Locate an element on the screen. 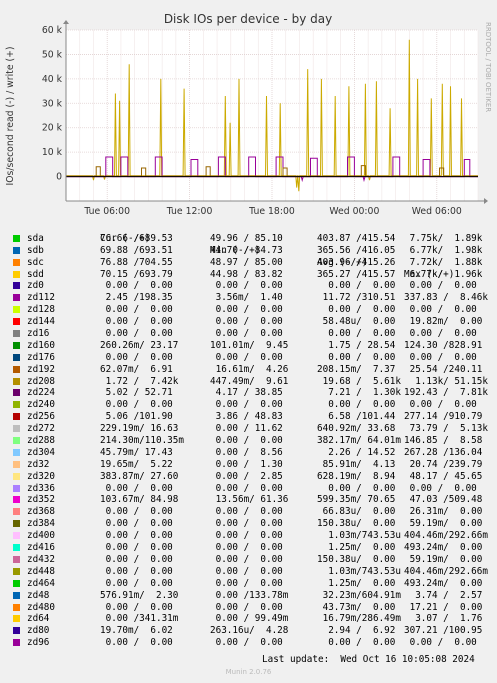  legend-max: 337.83 / 8.46k is located at coordinates (446, 298).